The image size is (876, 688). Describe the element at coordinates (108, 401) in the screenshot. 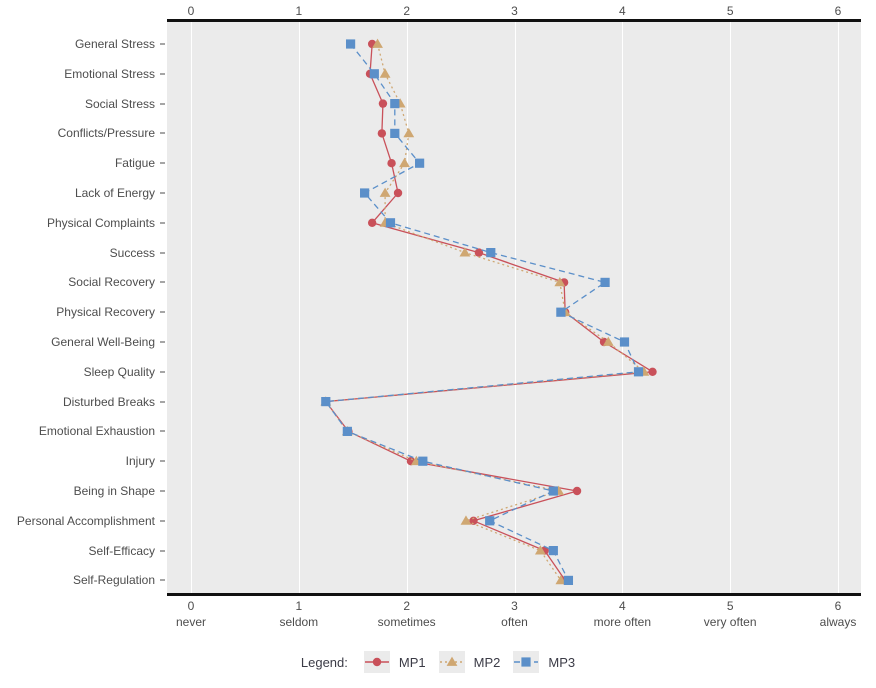

I see `y-axis-label: Disturbed Breaks` at that location.